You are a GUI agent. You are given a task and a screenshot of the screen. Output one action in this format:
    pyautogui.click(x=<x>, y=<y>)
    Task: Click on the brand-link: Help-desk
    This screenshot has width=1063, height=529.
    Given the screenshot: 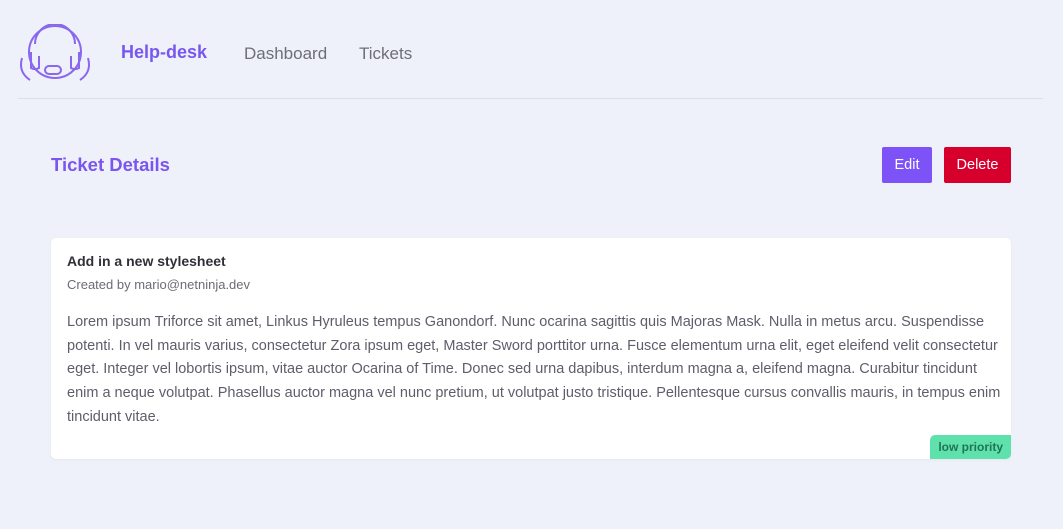 What is the action you would take?
    pyautogui.click(x=164, y=52)
    